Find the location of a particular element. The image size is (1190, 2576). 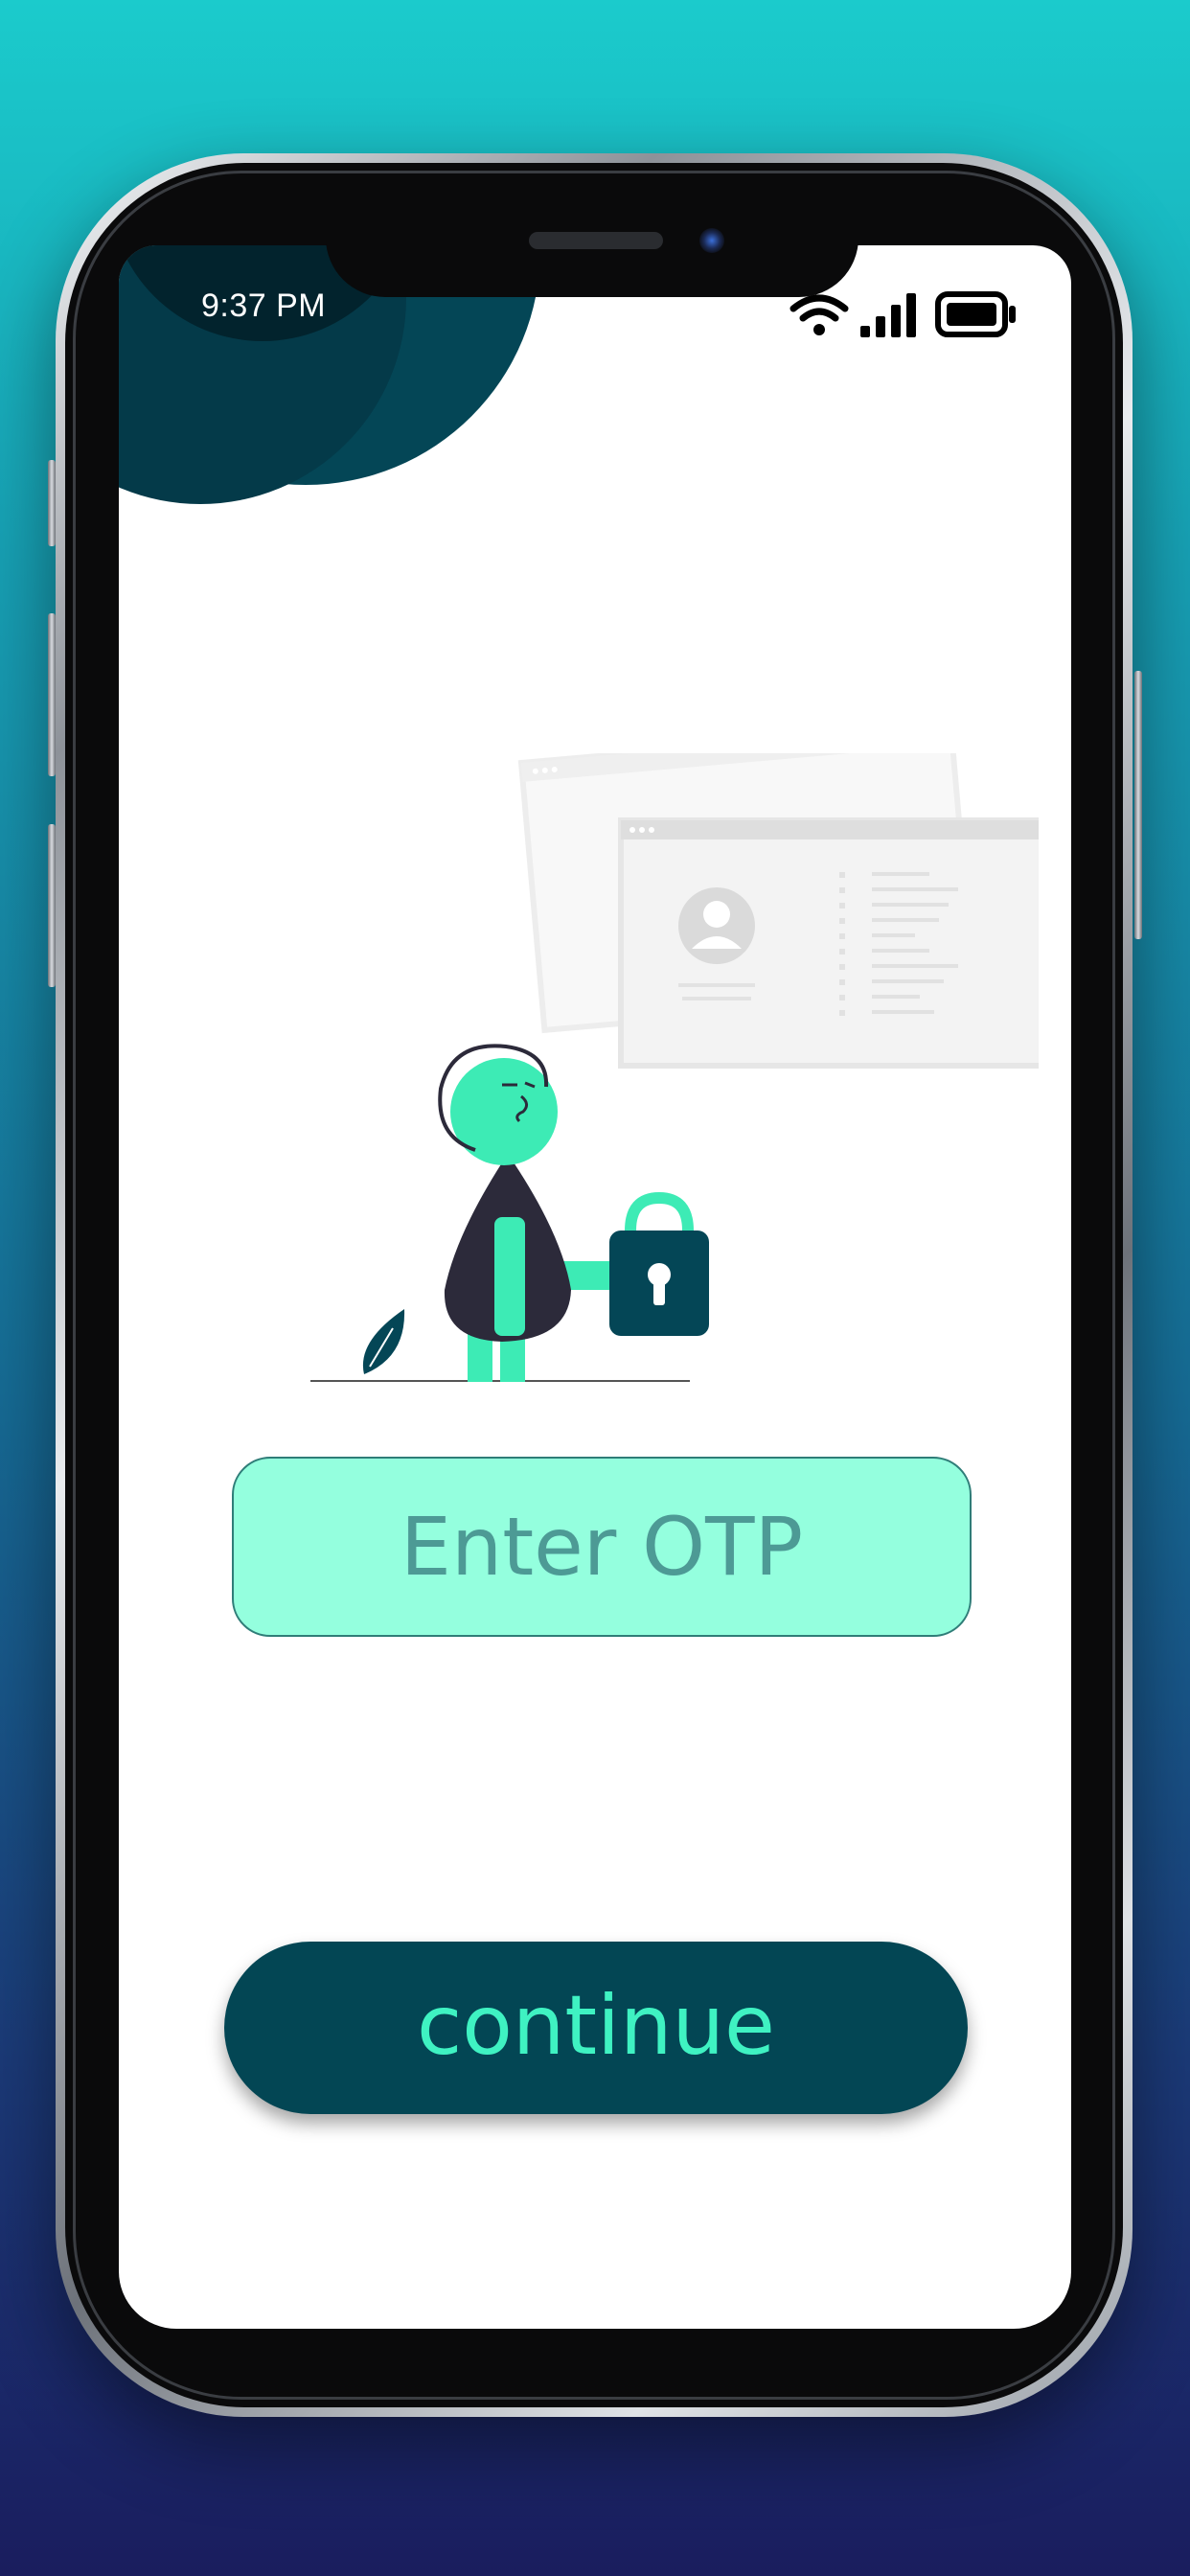

cellular-signal-icon is located at coordinates (892, 316).